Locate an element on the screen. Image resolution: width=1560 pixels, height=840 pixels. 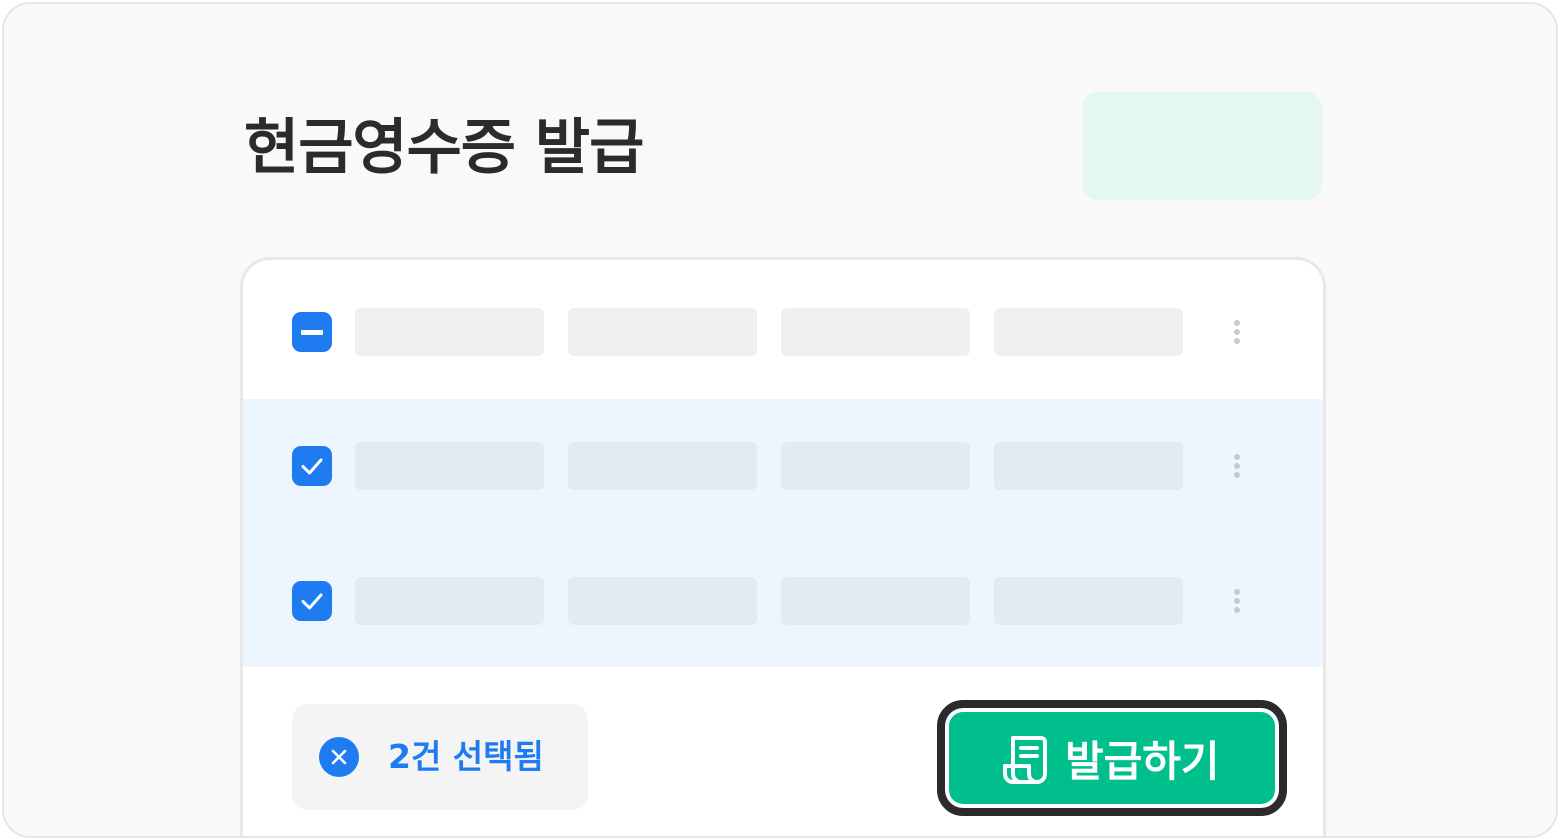
selection-count-chip: 2건 선택됨 is located at coordinates (440, 757).